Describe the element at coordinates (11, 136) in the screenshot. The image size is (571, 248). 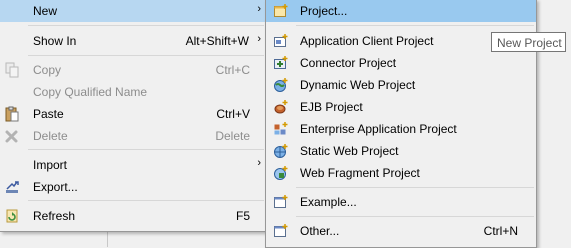
I see `delete-icon` at that location.